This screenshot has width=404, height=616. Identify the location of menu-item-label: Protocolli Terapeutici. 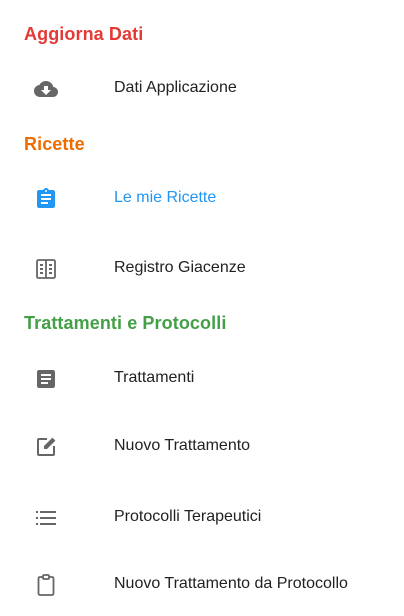
(188, 516).